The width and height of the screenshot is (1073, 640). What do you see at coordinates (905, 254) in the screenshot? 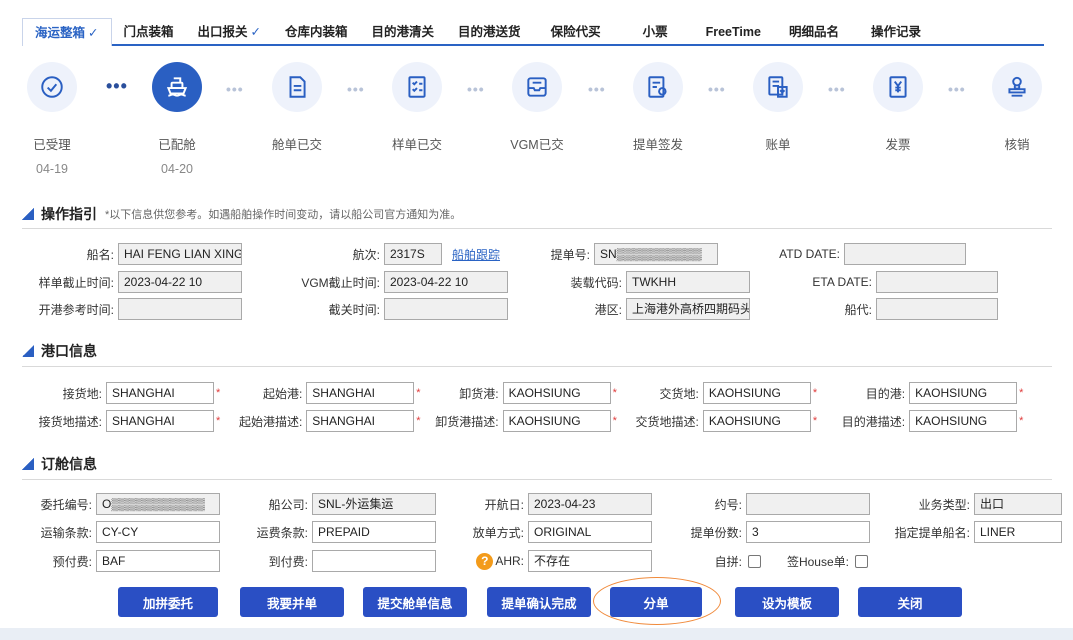
I see `atd-field` at bounding box center [905, 254].